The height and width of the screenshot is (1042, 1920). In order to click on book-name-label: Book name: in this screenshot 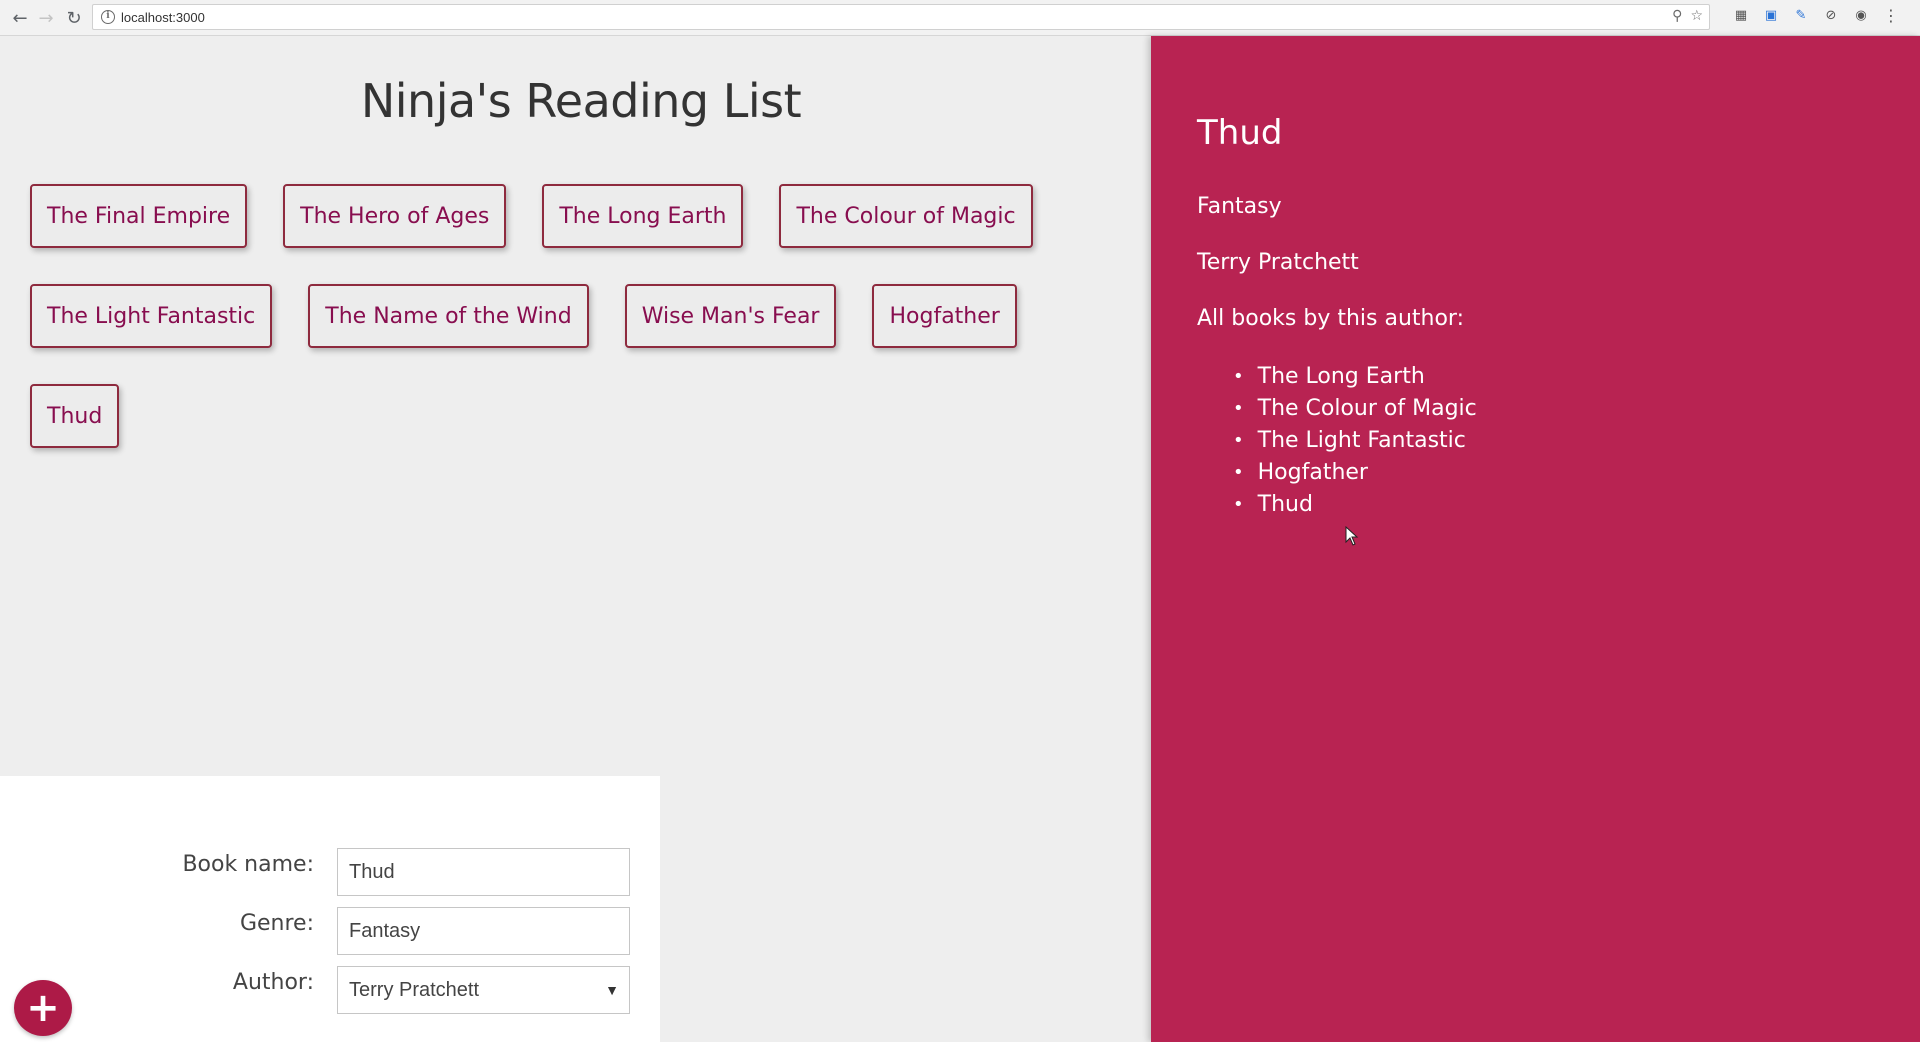, I will do `click(248, 864)`.